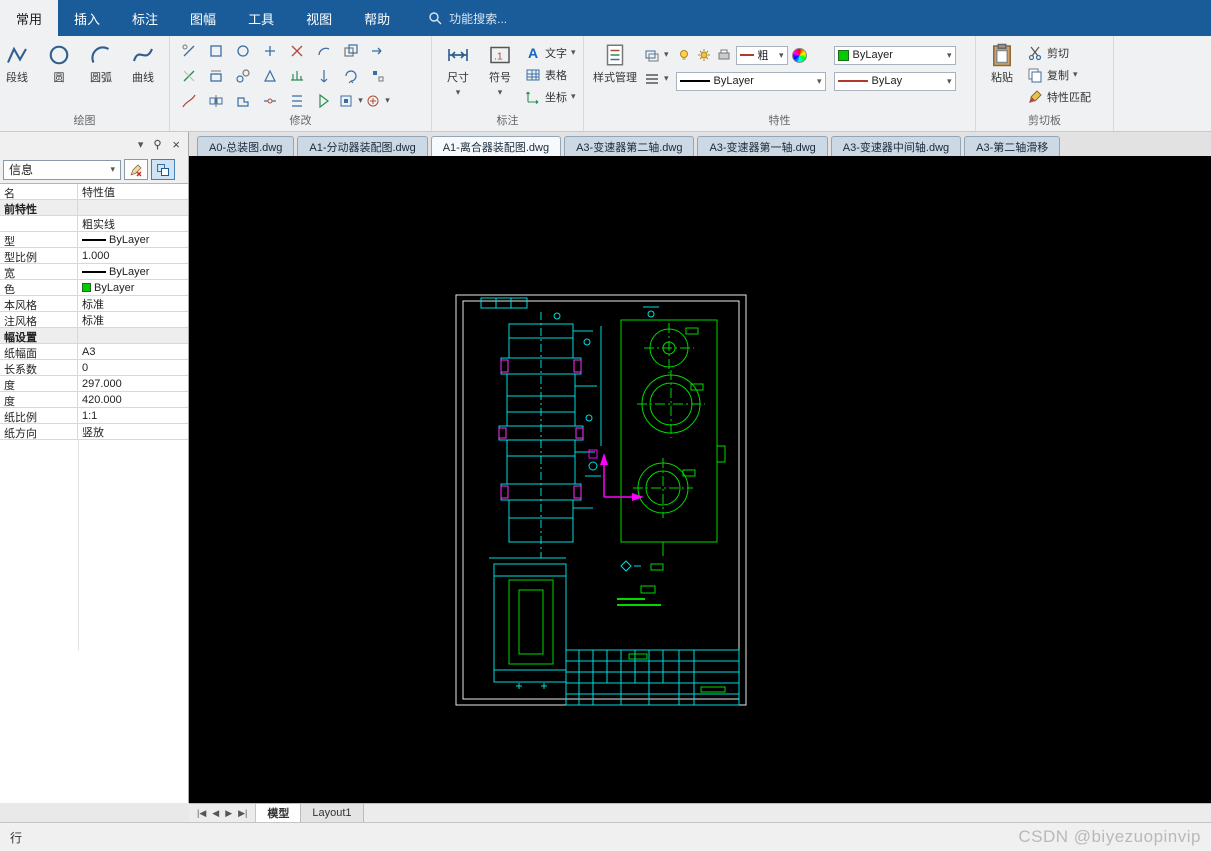  I want to click on property-label: 前特性, so click(39, 207).